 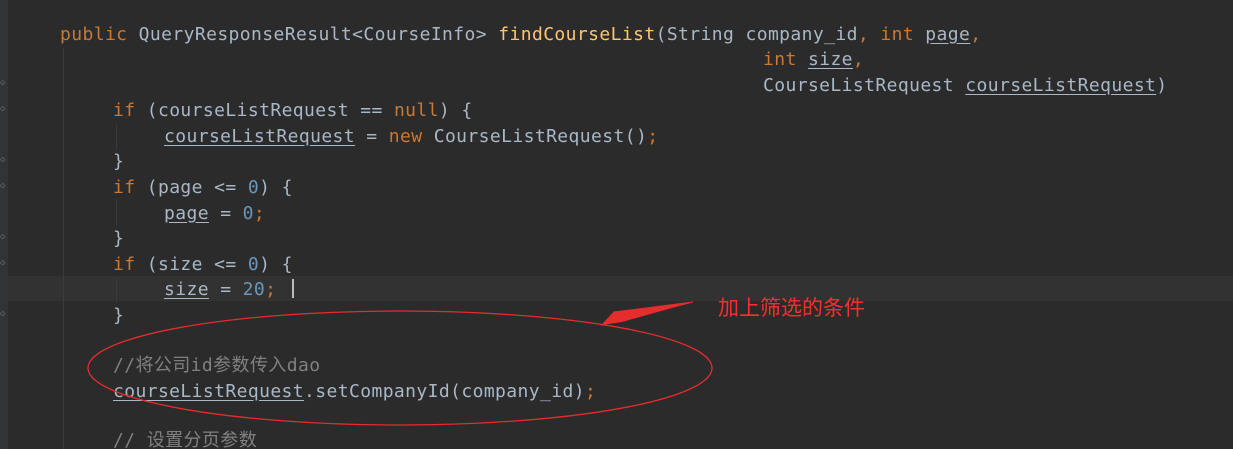 I want to click on code-line-11: size = 20;, so click(x=220, y=289).